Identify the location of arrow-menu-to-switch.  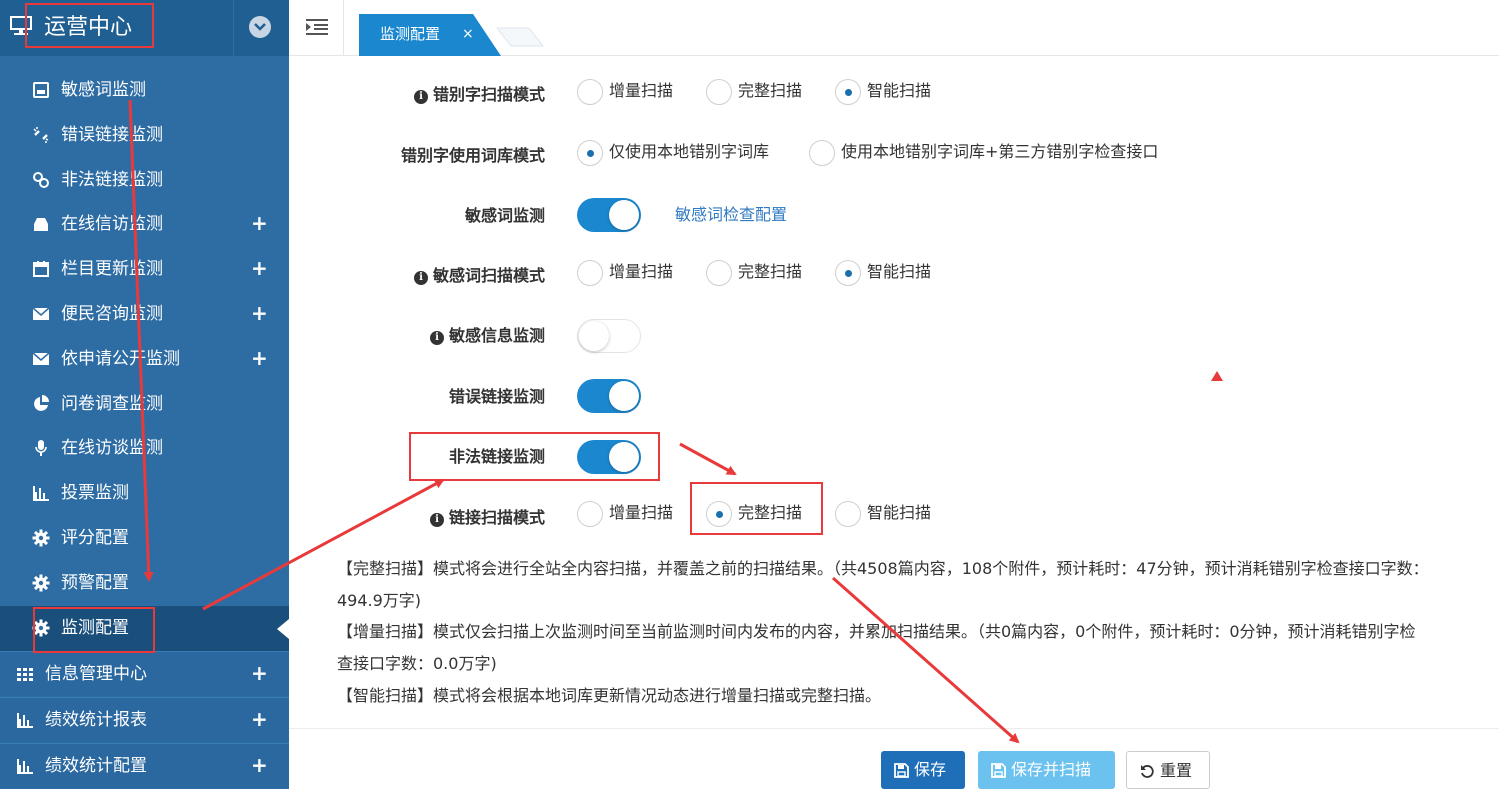
(323, 544).